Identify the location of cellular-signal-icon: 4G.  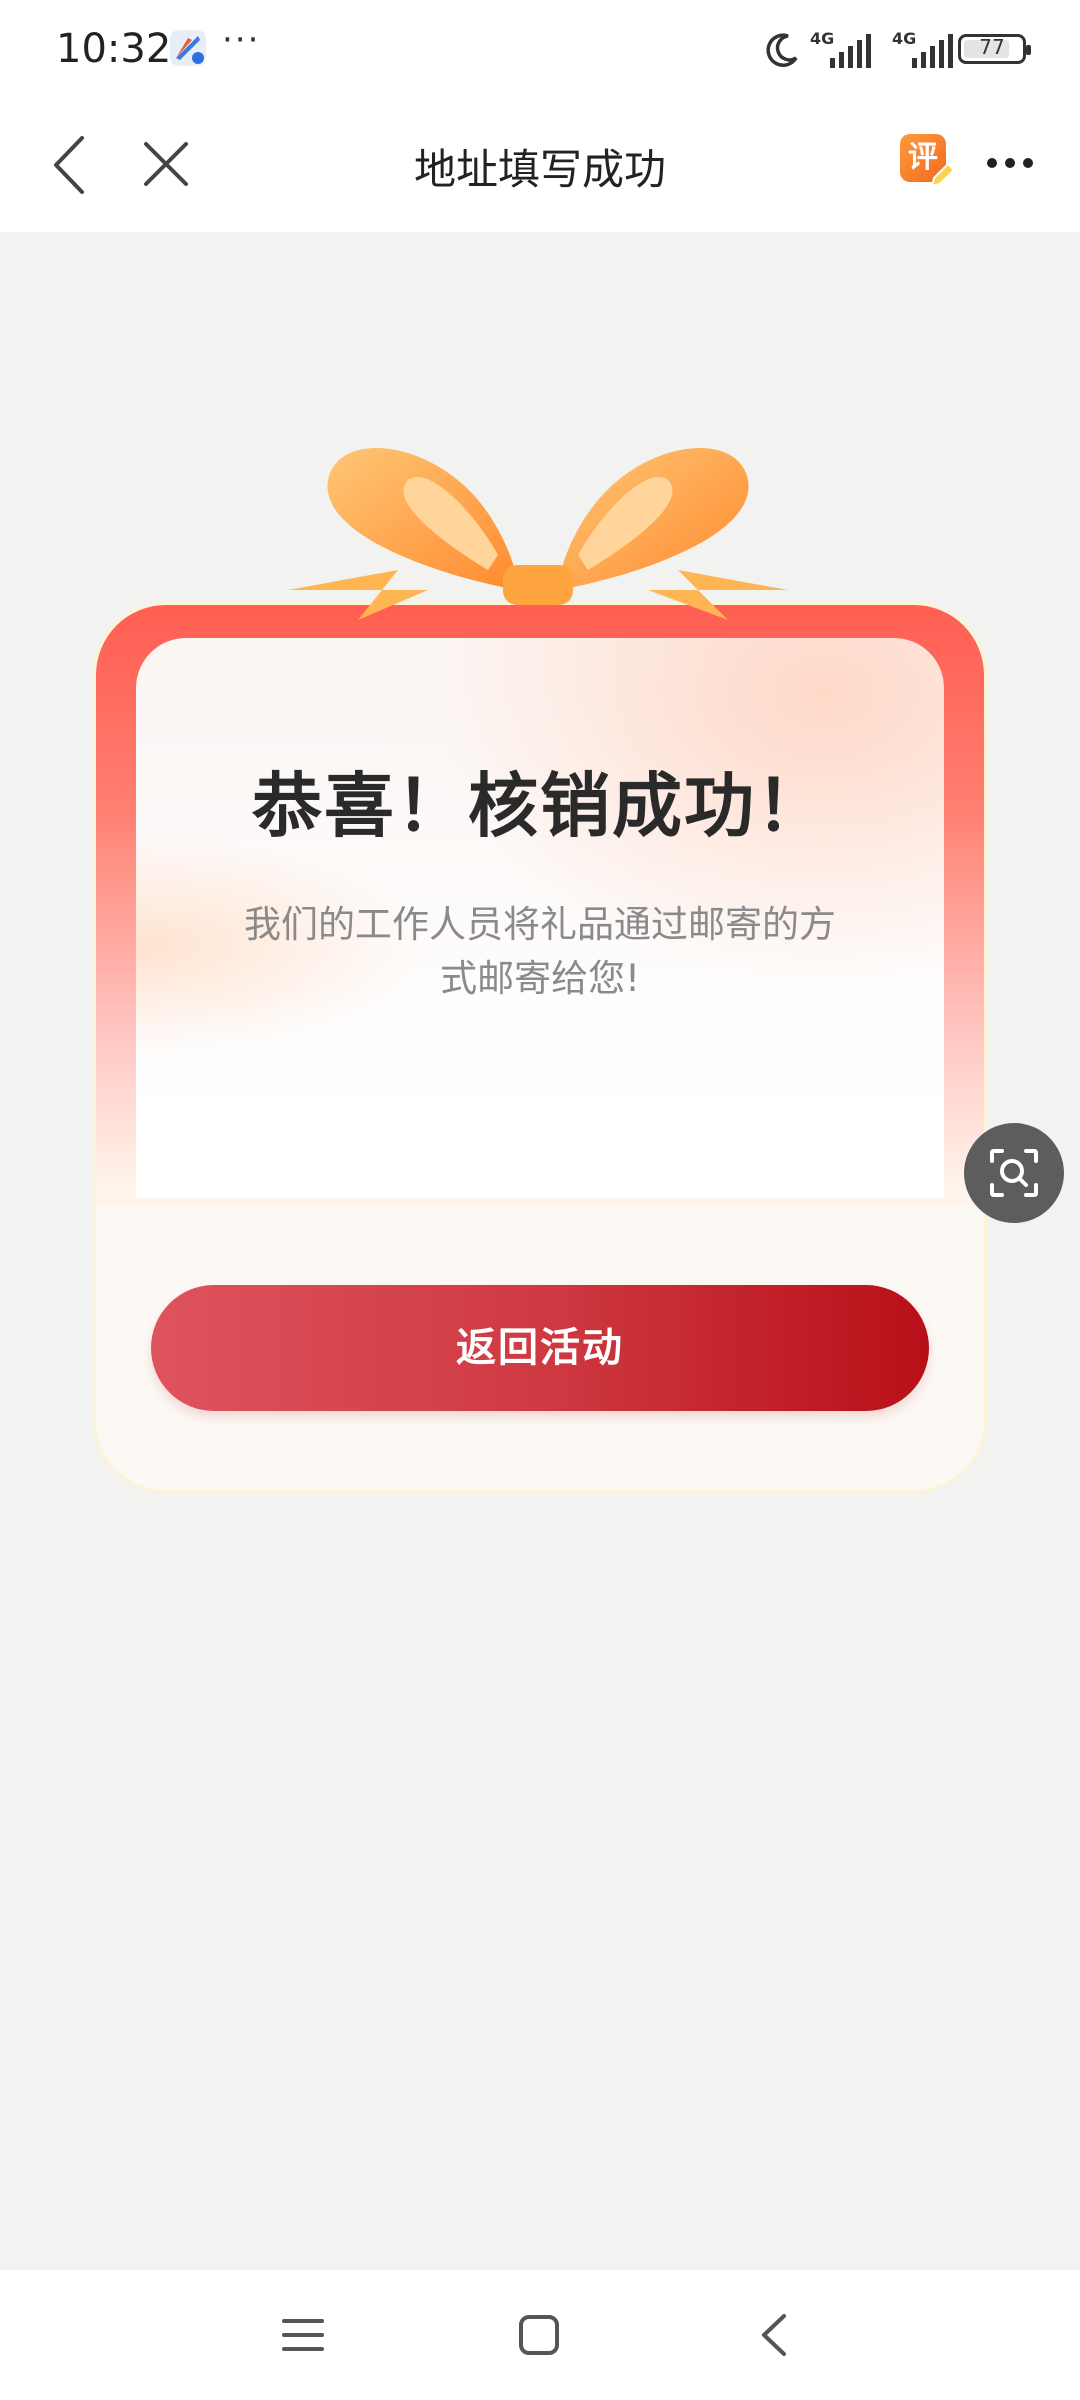
(845, 50).